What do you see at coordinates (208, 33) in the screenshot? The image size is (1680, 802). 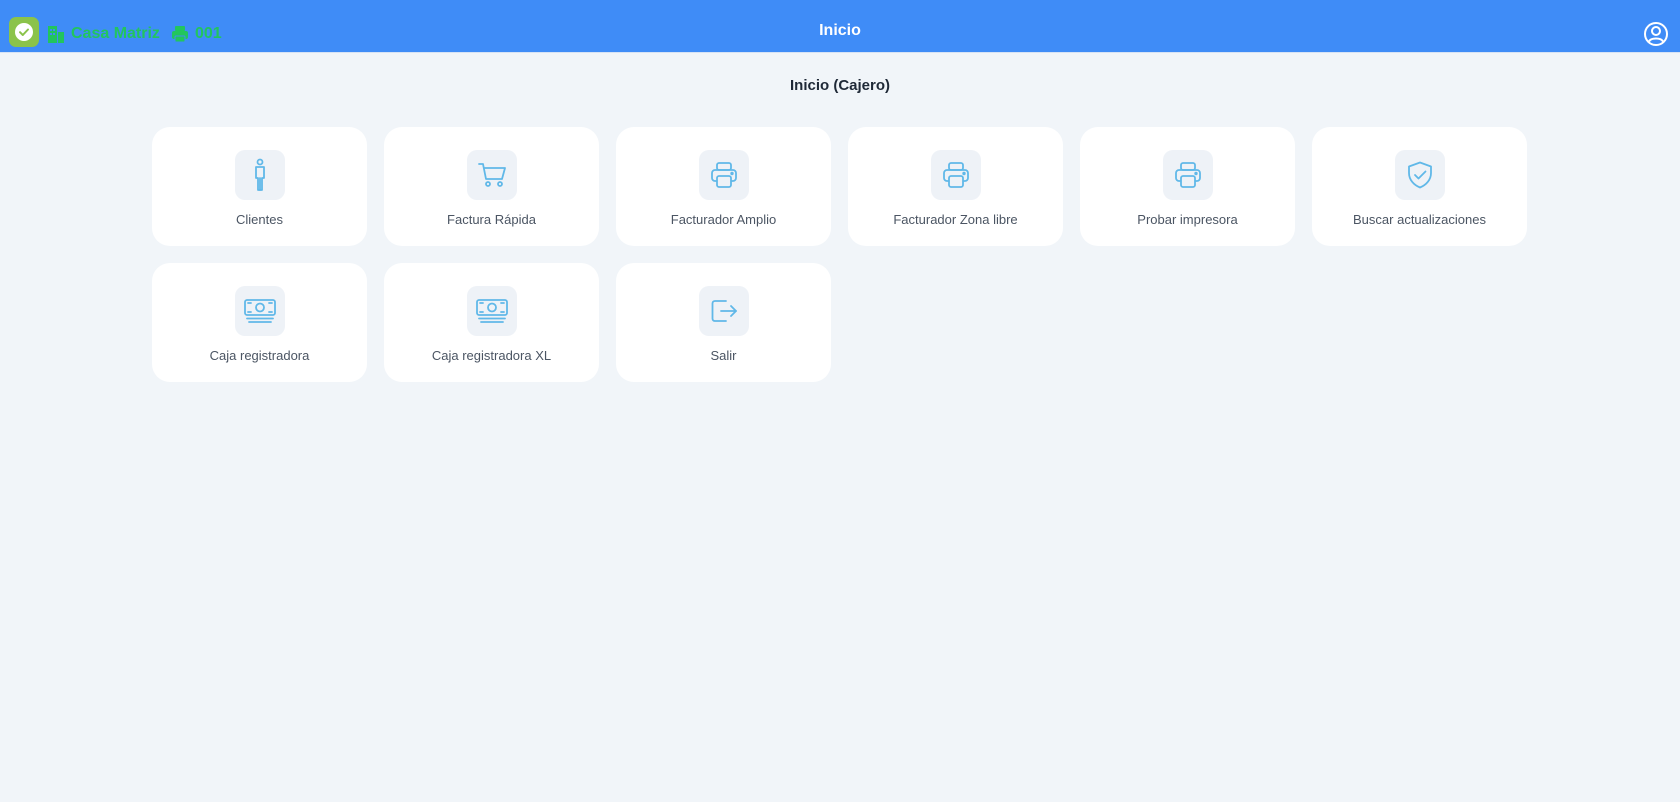 I see `printer-number: 001` at bounding box center [208, 33].